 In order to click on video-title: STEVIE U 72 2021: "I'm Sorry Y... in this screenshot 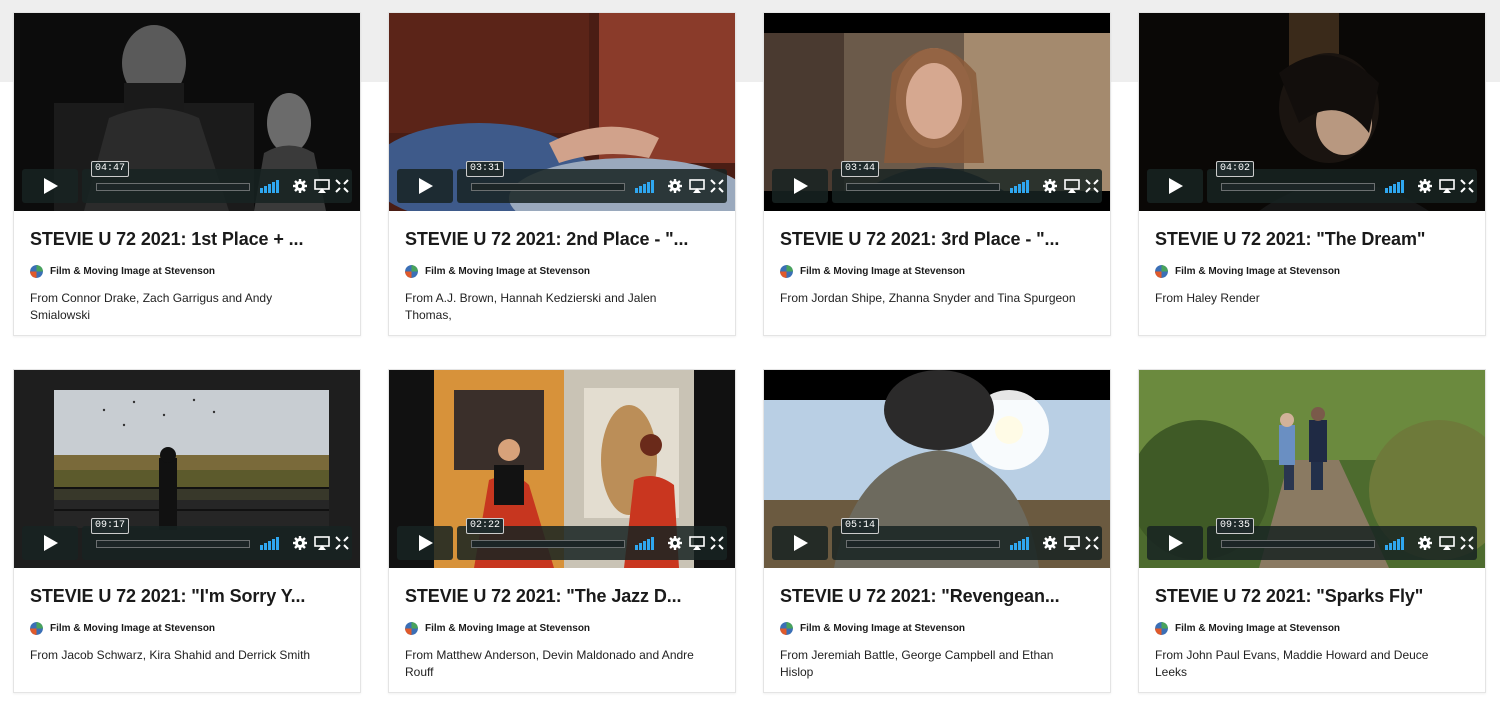, I will do `click(189, 596)`.